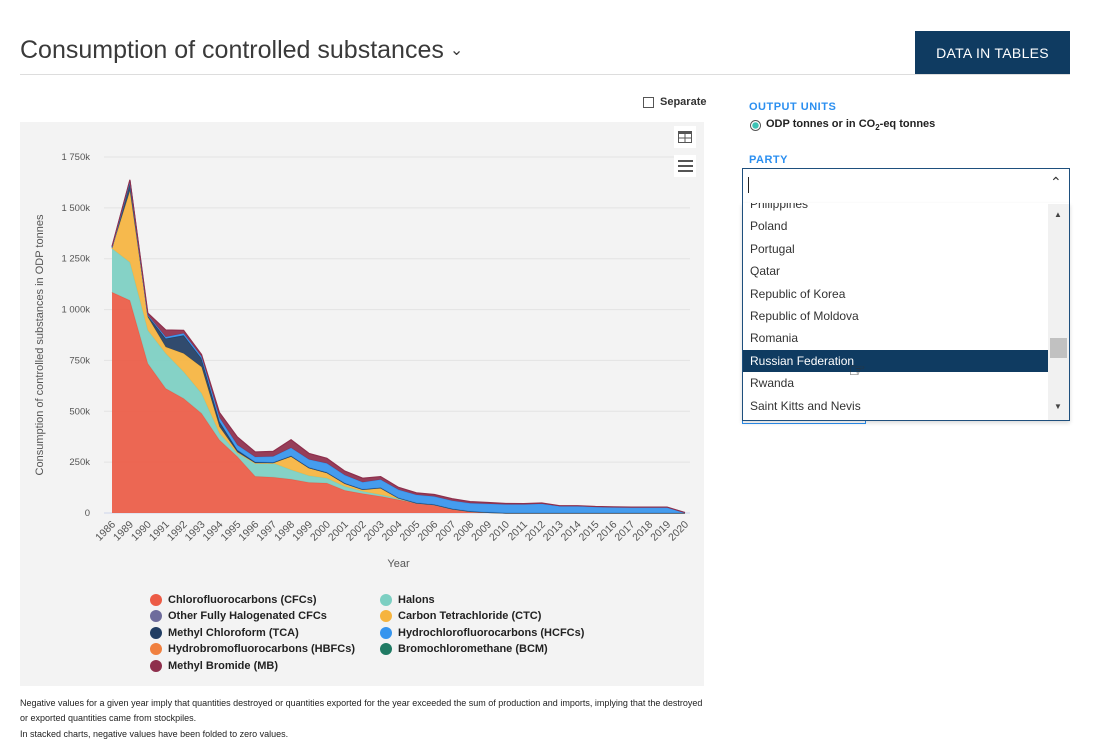  What do you see at coordinates (685, 166) in the screenshot?
I see `hamburger-menu-icon` at bounding box center [685, 166].